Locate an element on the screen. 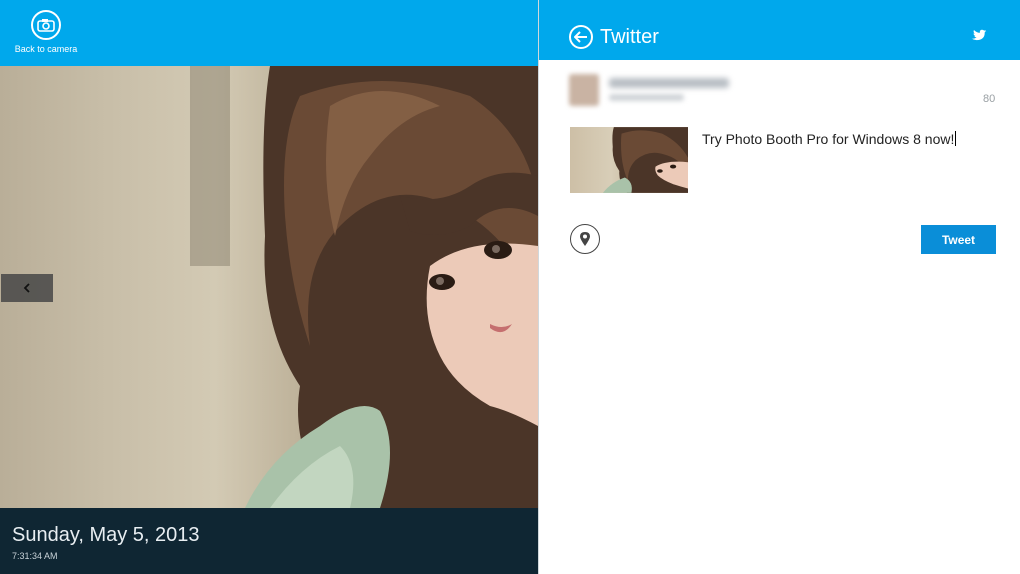 The height and width of the screenshot is (574, 1020). share-header: Twitter is located at coordinates (779, 30).